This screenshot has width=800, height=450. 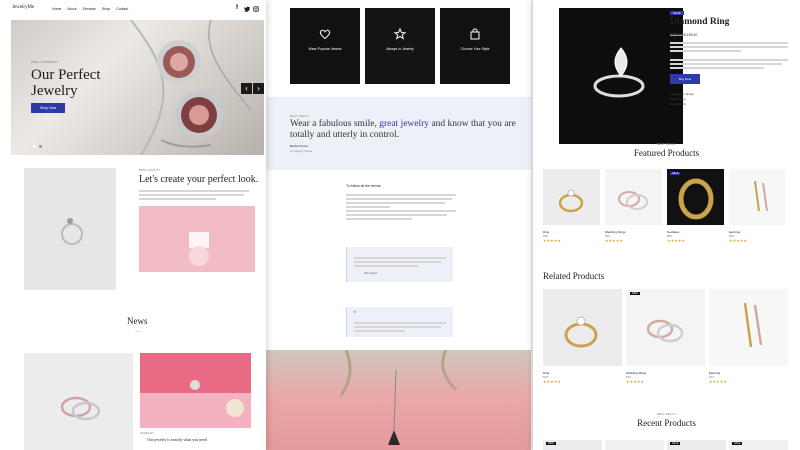 I want to click on quote-mark-icon: ❝, so click(x=355, y=313).